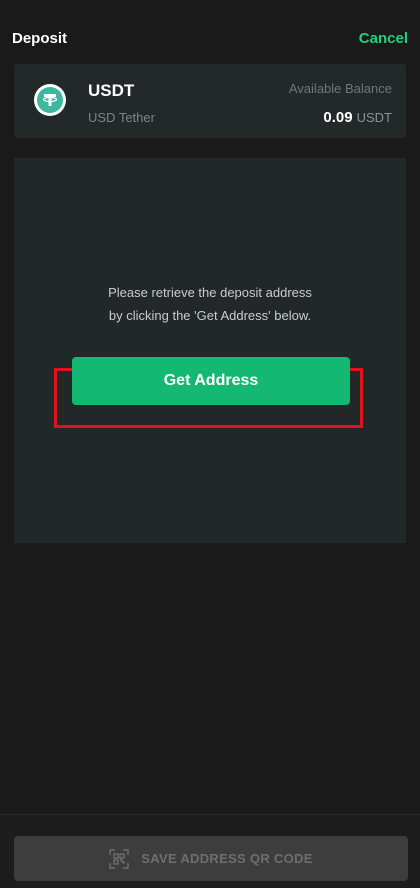 The height and width of the screenshot is (888, 420). I want to click on save-qr-code-button: SAVE ADDRESS QR CODE, so click(211, 858).